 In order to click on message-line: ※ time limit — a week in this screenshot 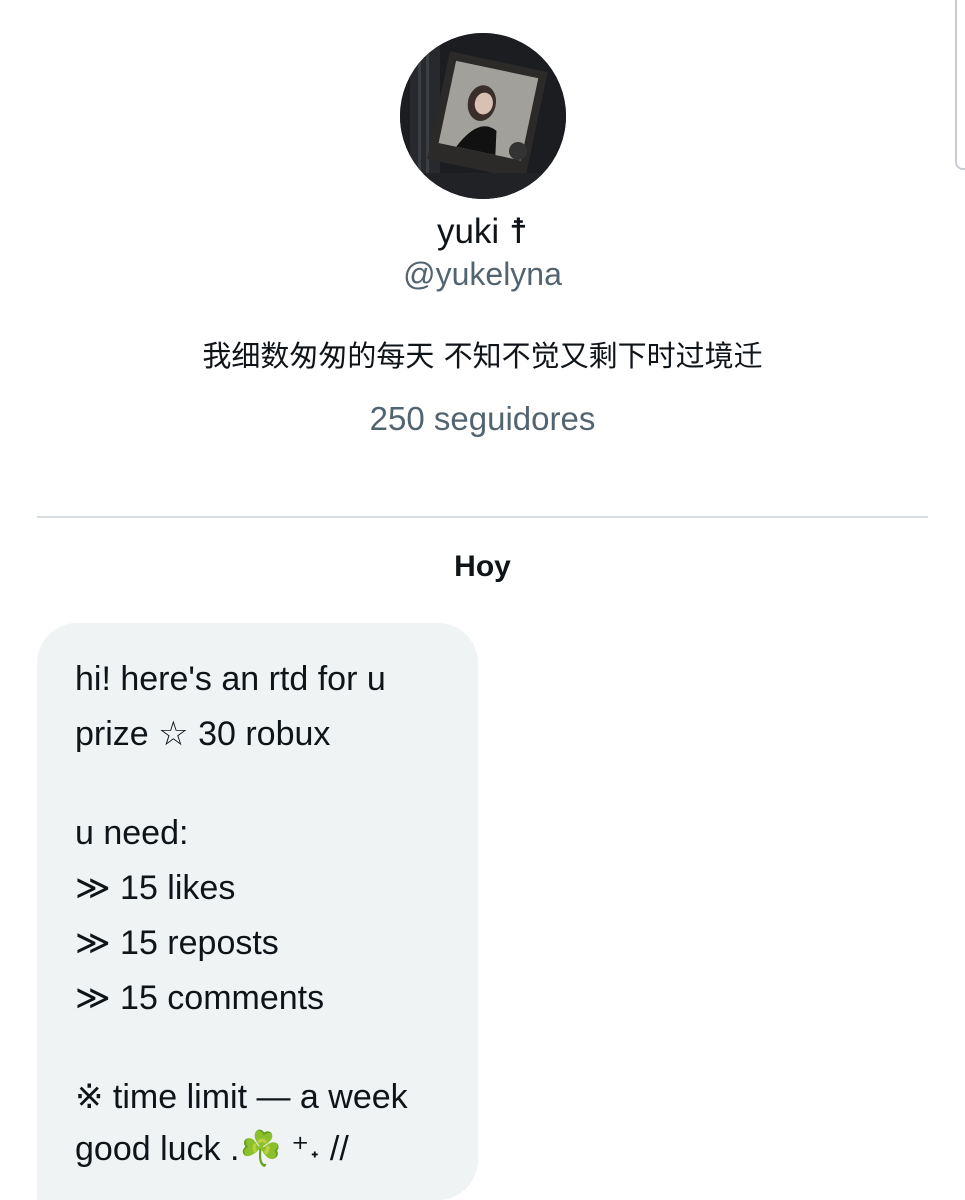, I will do `click(241, 1097)`.